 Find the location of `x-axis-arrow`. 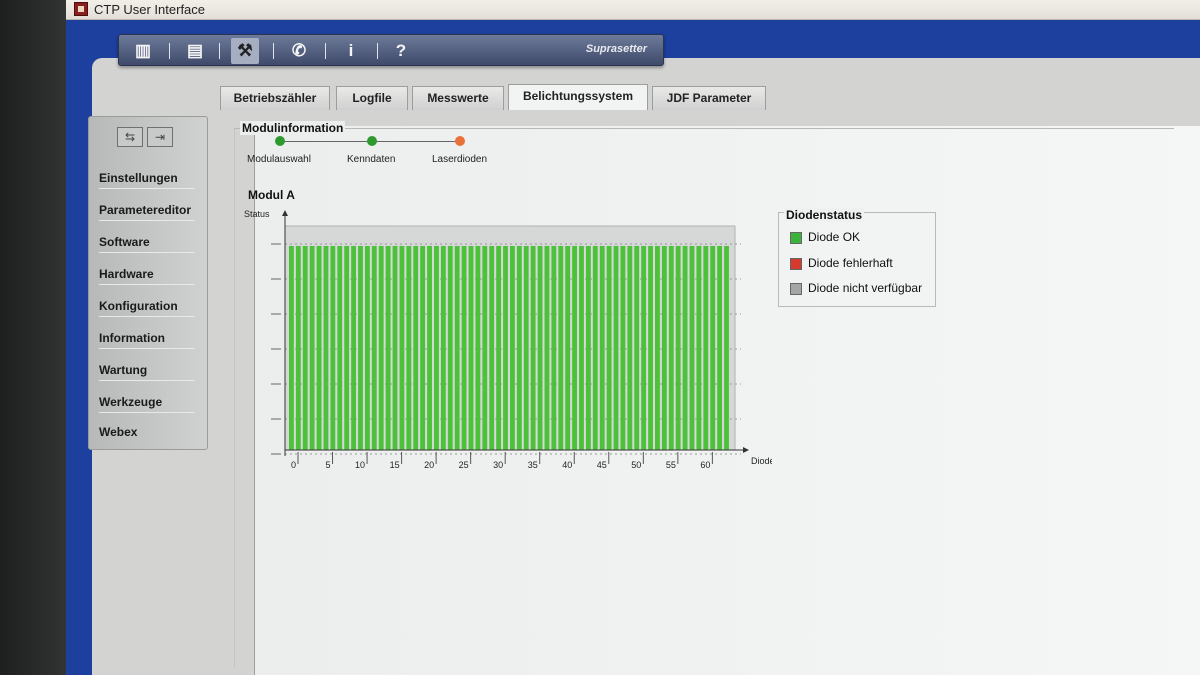

x-axis-arrow is located at coordinates (746, 450).